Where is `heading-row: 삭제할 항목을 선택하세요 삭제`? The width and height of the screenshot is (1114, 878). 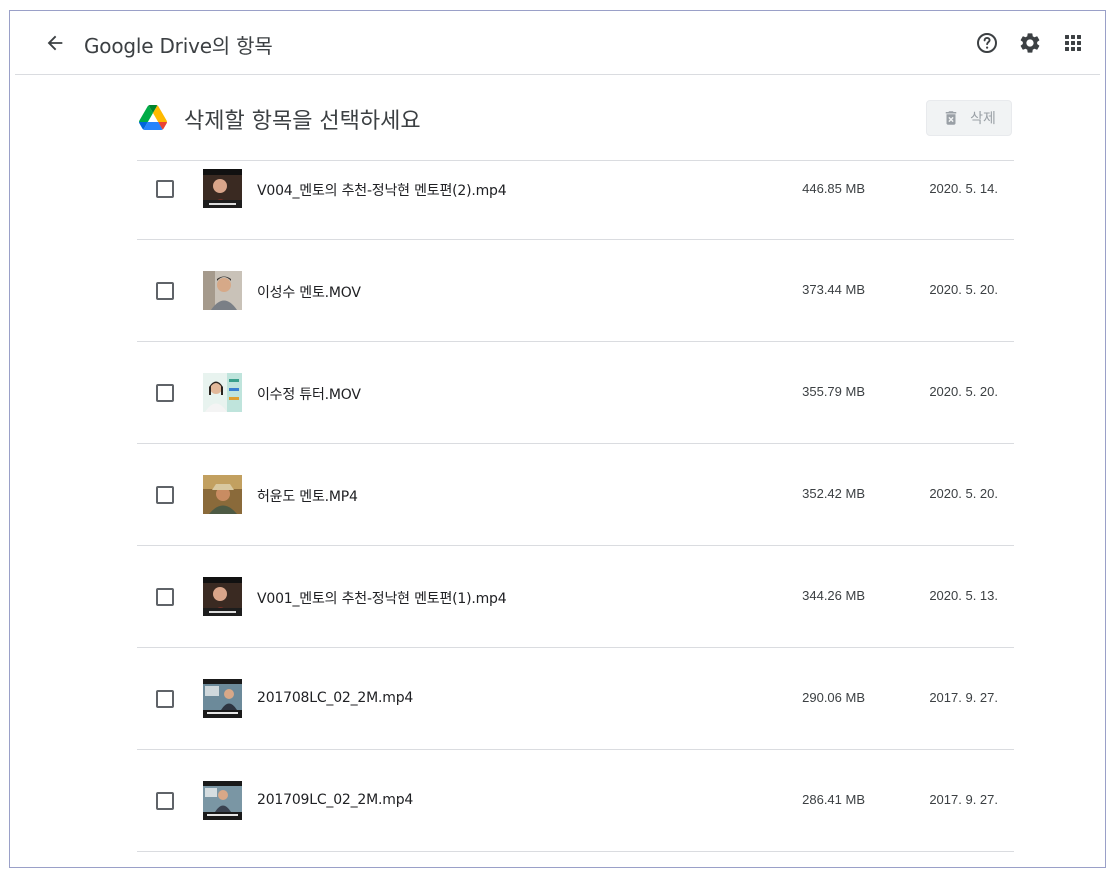 heading-row: 삭제할 항목을 선택하세요 삭제 is located at coordinates (575, 118).